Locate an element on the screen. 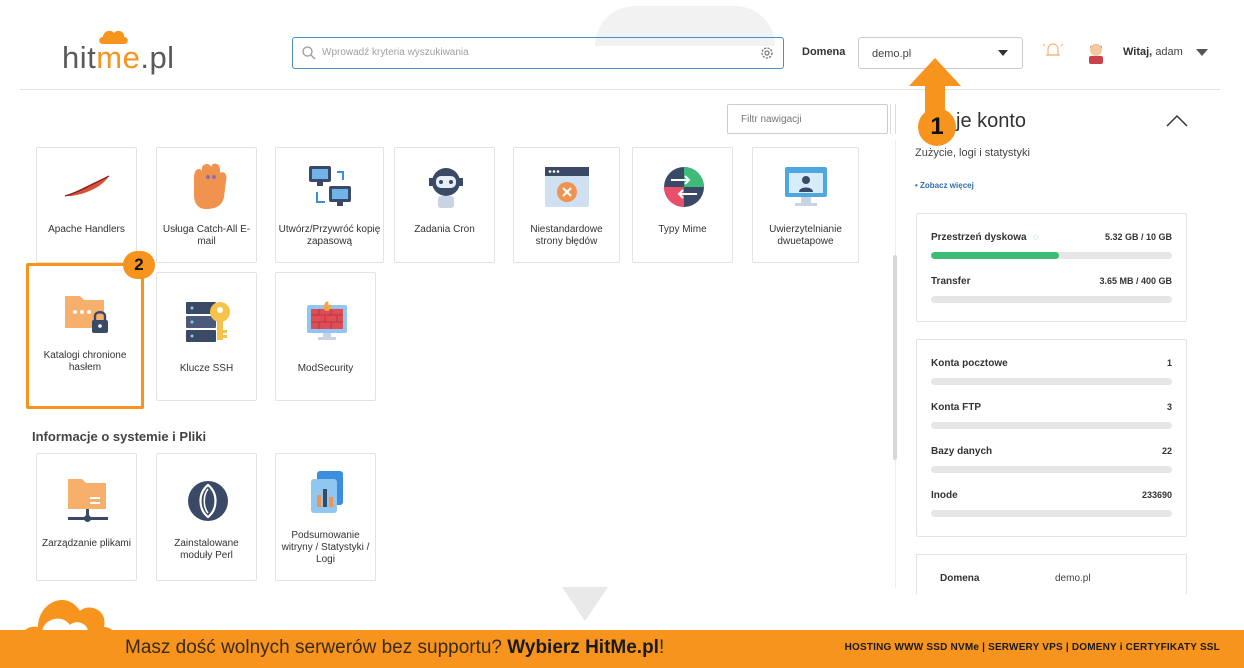  tile-label: Uwierzytelnianie dwuetapowe is located at coordinates (805, 235).